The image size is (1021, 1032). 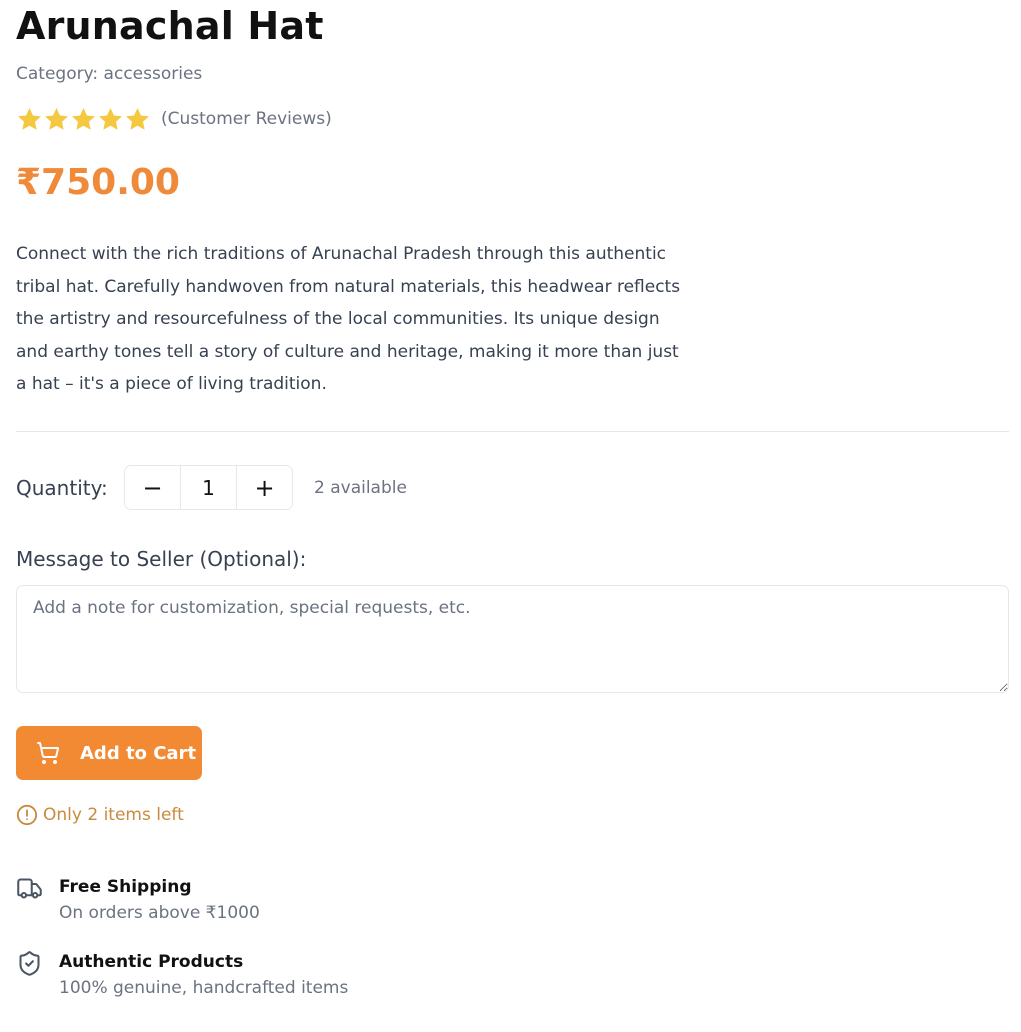 I want to click on reviews-link: (Customer Reviews), so click(x=246, y=119).